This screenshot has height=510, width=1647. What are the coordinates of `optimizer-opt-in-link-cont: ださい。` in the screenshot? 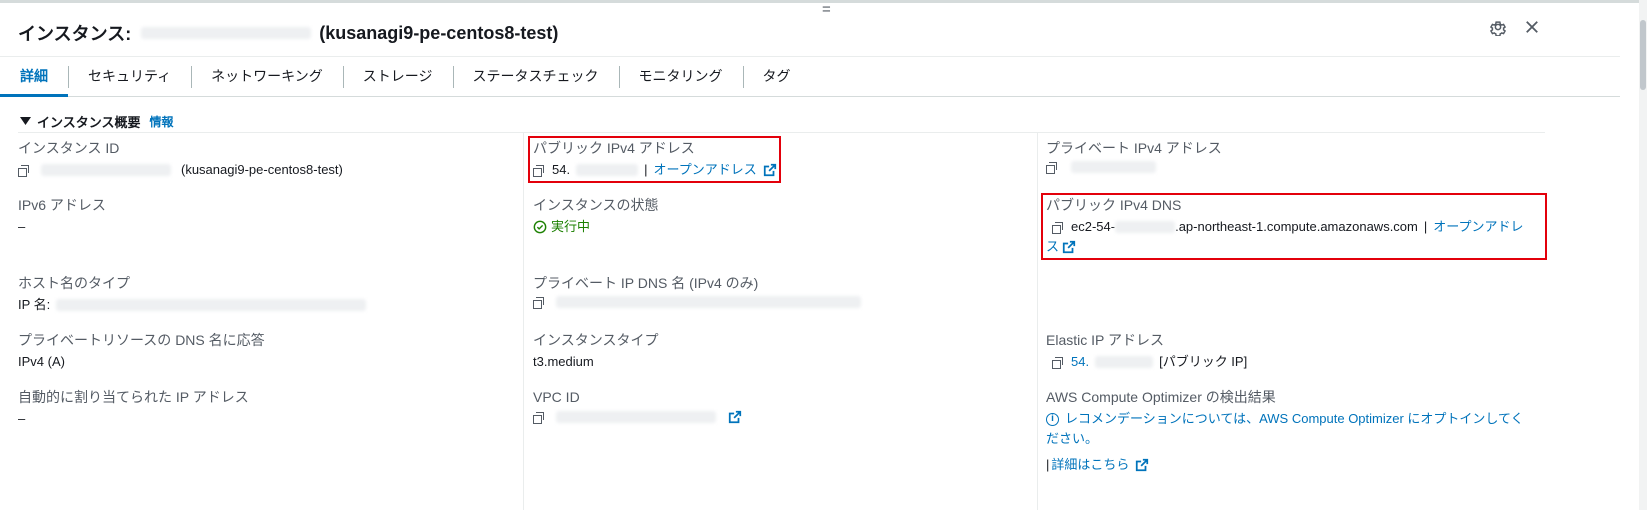 It's located at (1072, 439).